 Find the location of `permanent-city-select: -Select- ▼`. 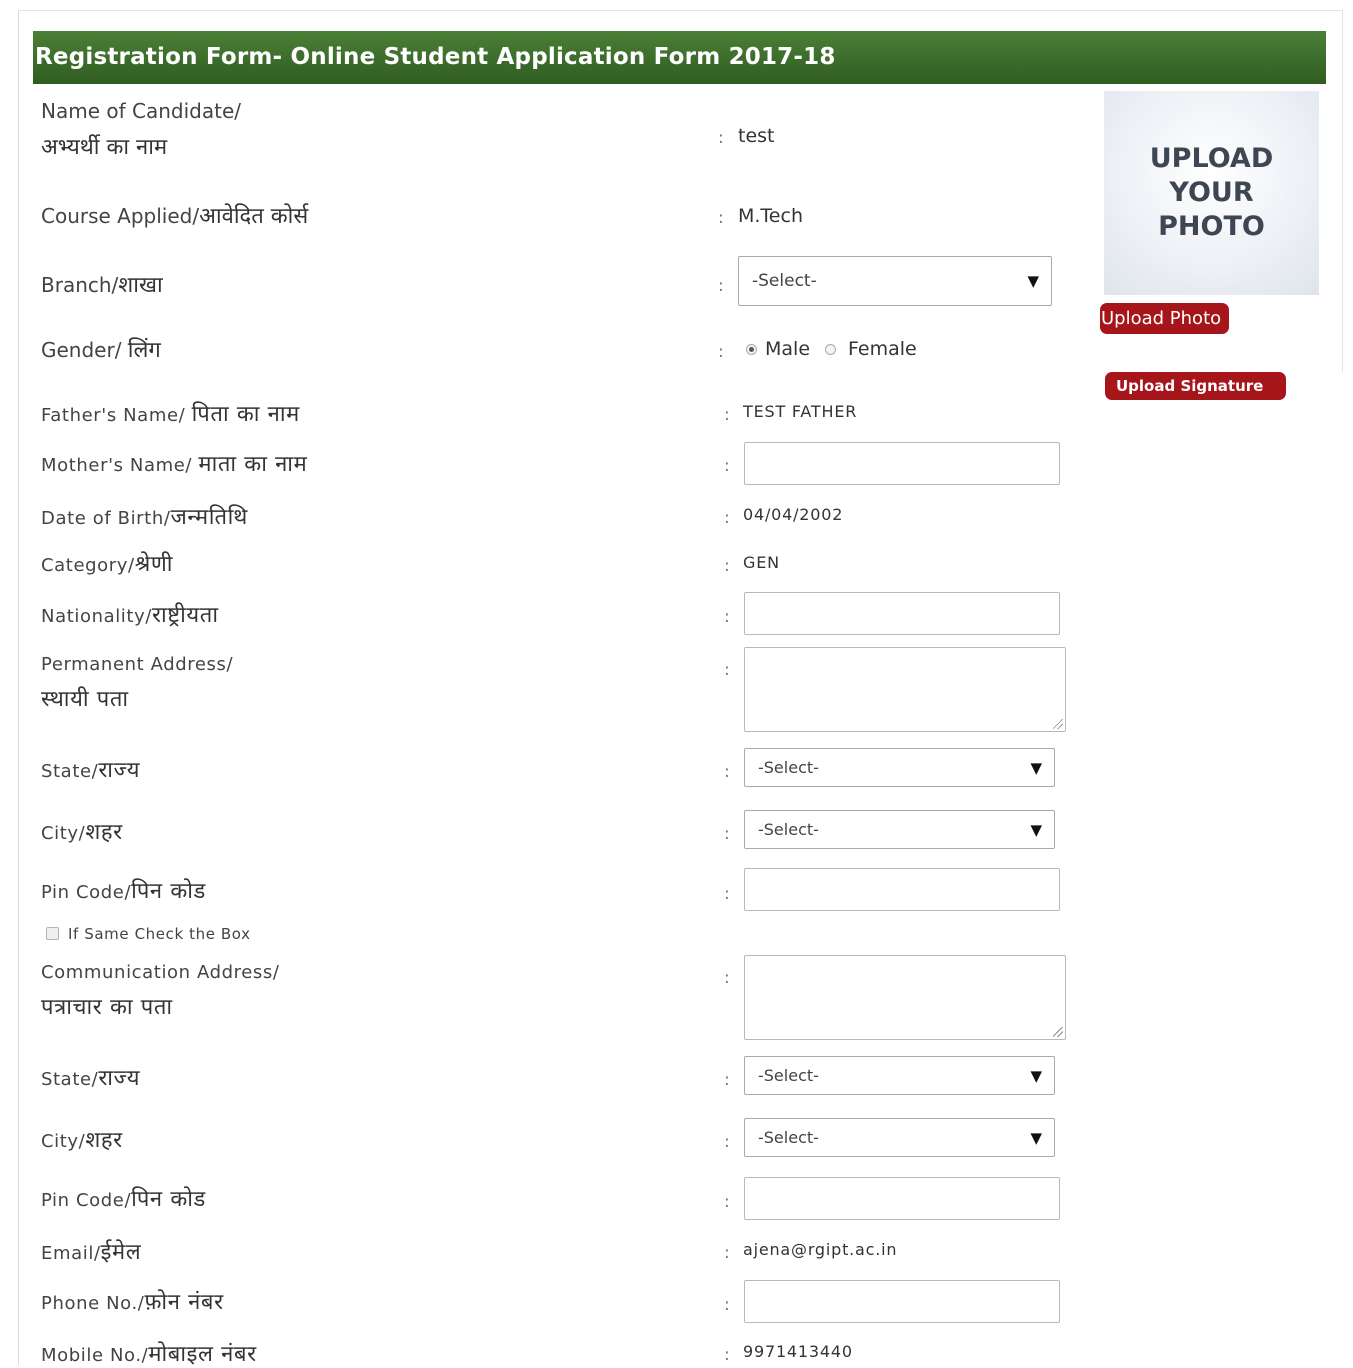

permanent-city-select: -Select- ▼ is located at coordinates (899, 829).